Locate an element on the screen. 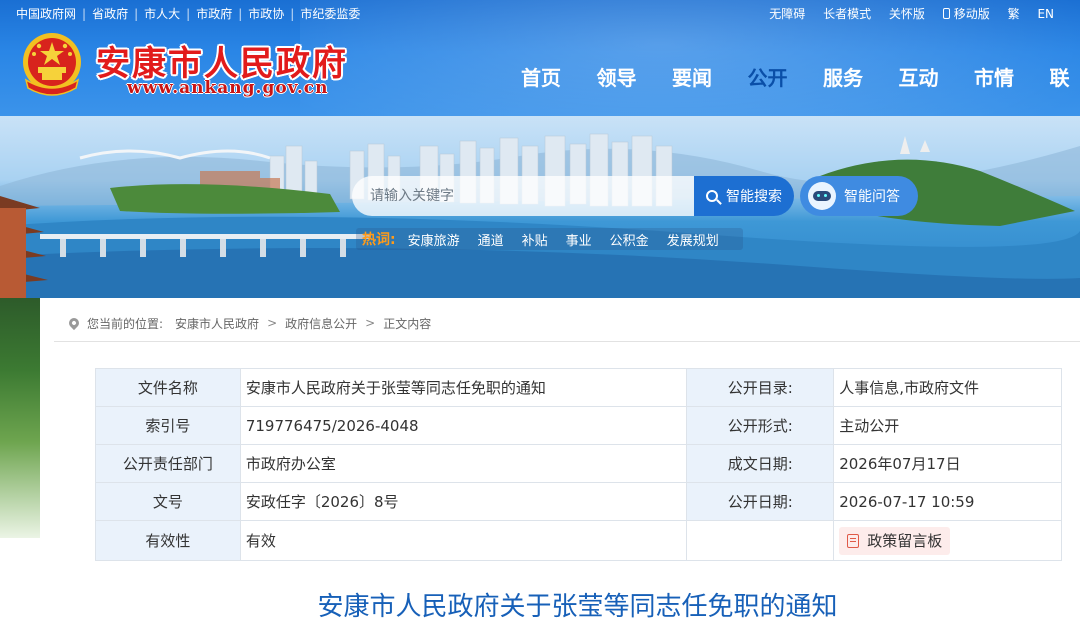  breadcrumb-prefix: 您当前的位置: is located at coordinates (125, 323).